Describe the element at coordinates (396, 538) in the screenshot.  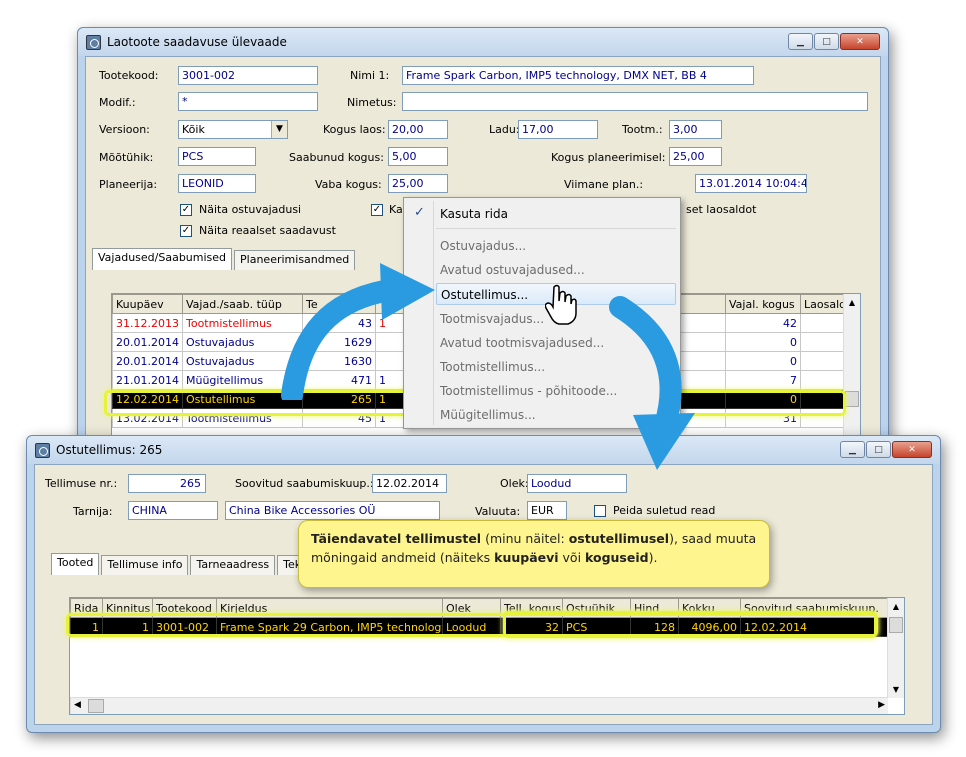
I see `callout-bold: Täiendavatel tellimustel` at that location.